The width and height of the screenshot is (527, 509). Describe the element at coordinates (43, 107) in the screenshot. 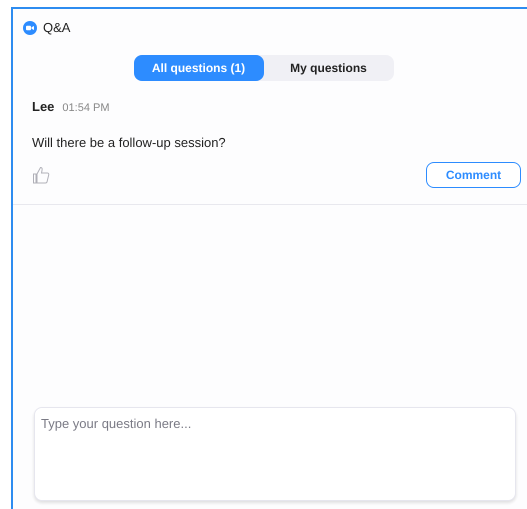

I see `author-name: Lee` at that location.